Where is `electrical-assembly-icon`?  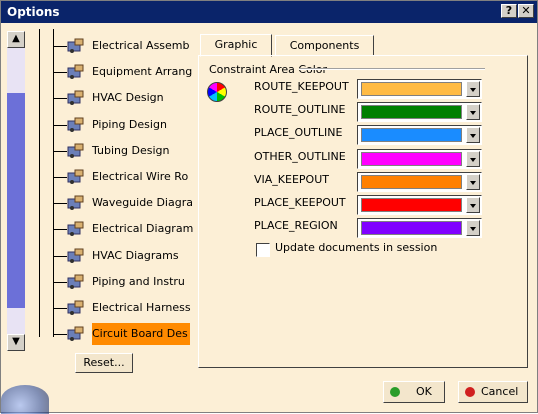
electrical-assembly-icon is located at coordinates (76, 46).